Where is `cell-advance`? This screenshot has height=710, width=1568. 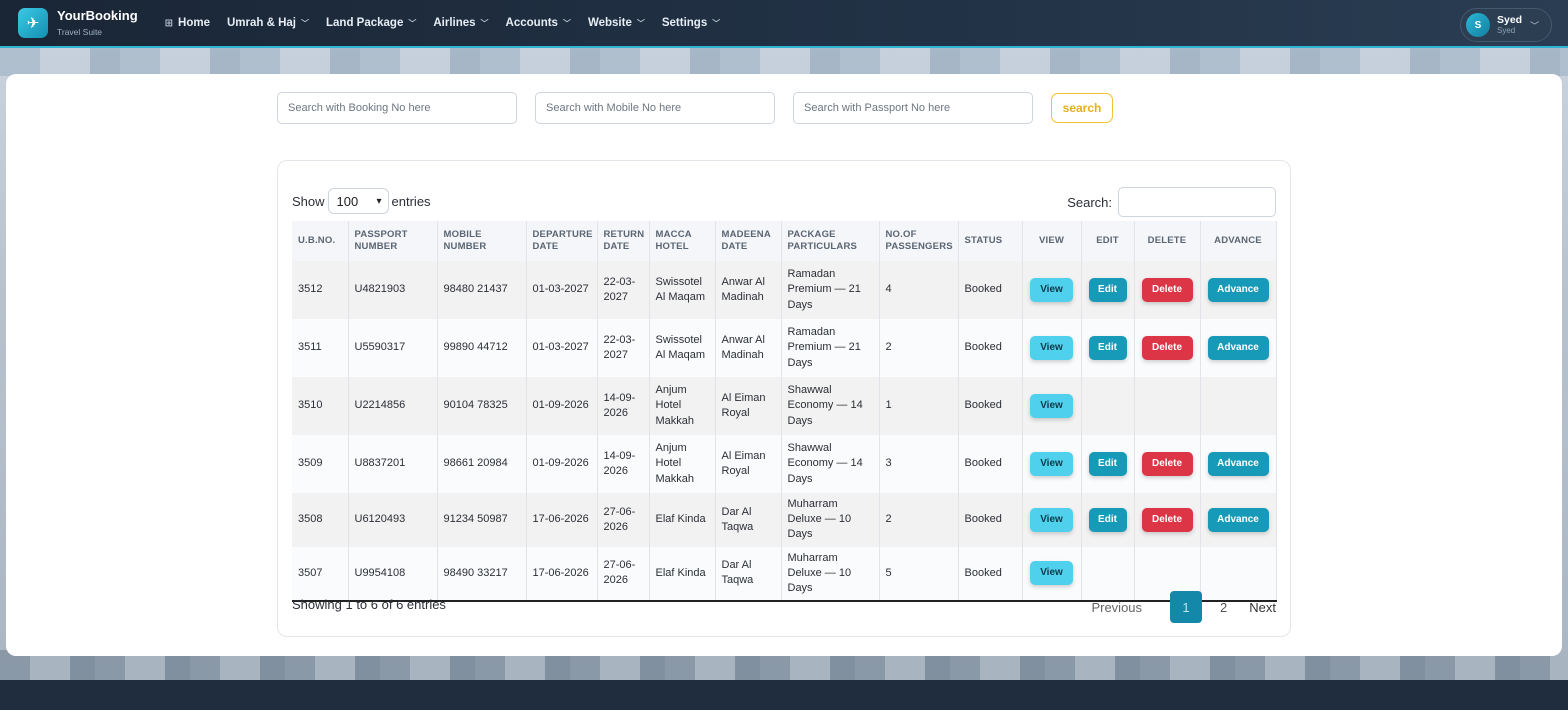
cell-advance is located at coordinates (1238, 406).